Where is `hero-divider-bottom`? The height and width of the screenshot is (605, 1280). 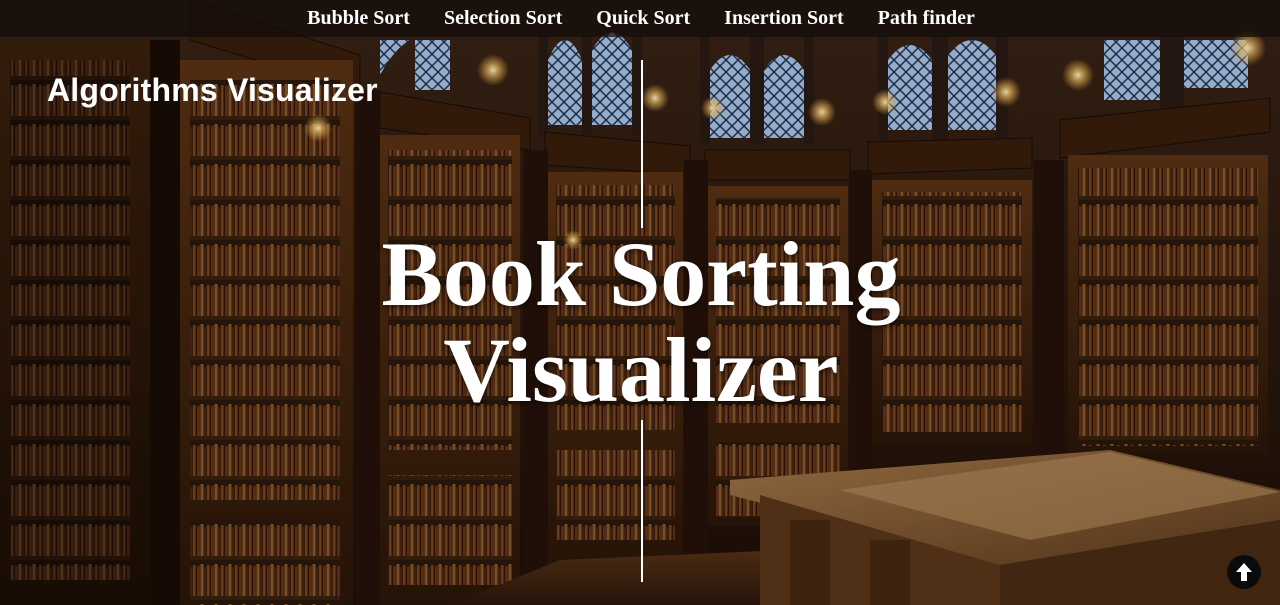 hero-divider-bottom is located at coordinates (642, 501).